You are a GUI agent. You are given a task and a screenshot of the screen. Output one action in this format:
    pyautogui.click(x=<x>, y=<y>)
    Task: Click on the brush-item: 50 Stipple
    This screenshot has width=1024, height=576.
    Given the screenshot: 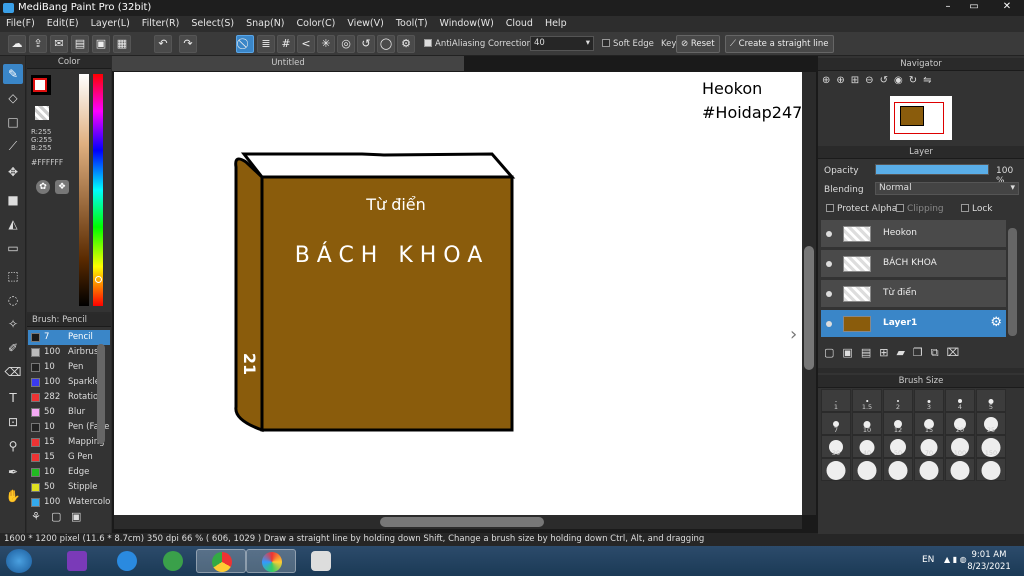 What is the action you would take?
    pyautogui.click(x=69, y=487)
    